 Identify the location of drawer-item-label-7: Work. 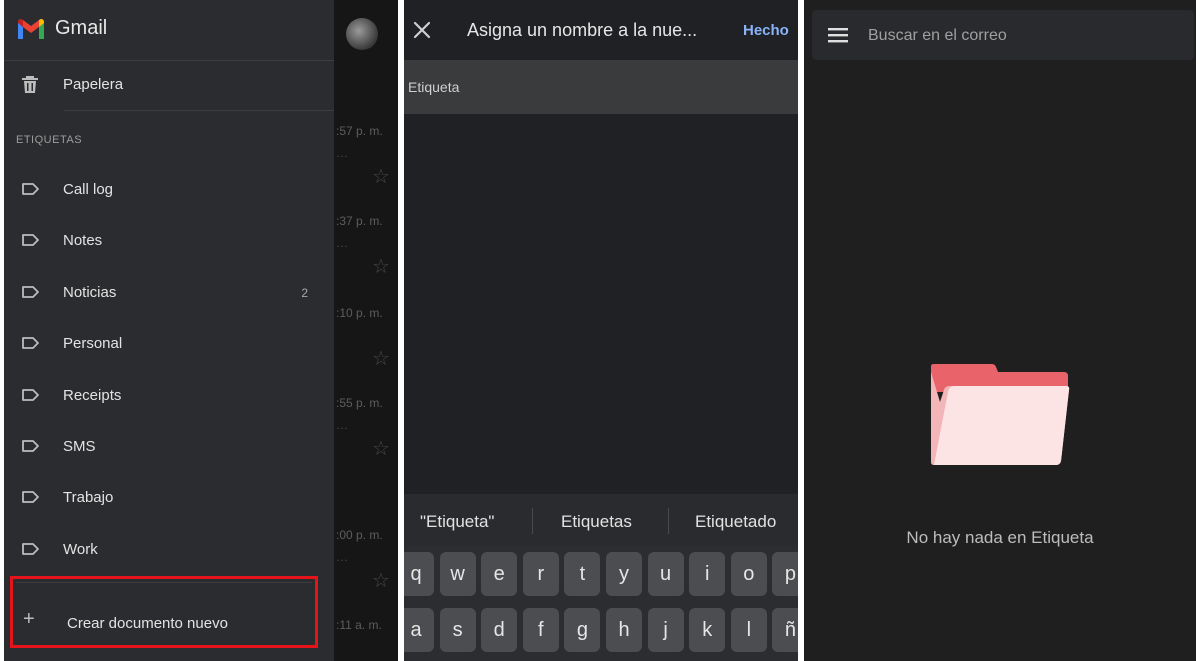
(169, 550).